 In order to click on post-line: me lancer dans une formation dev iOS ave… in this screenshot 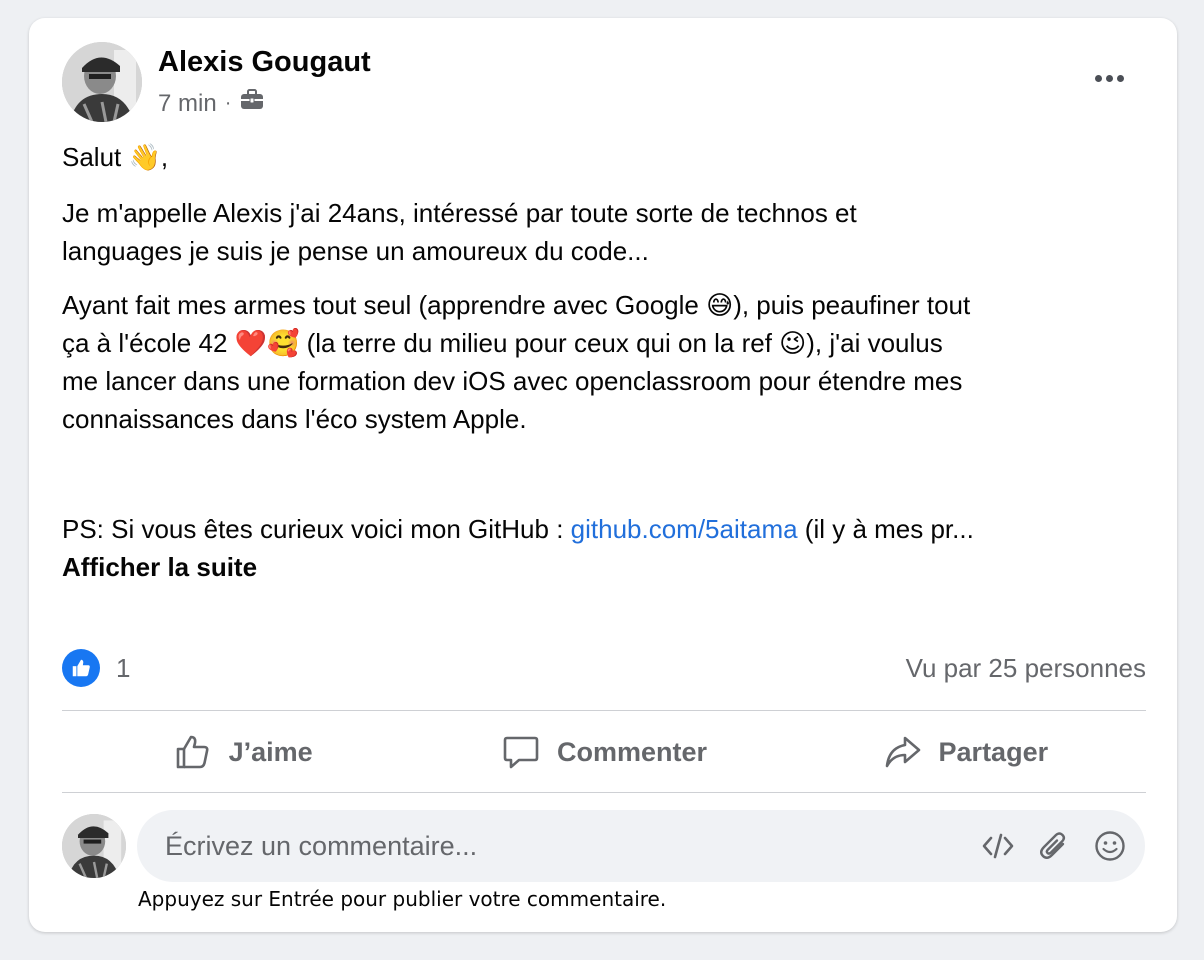, I will do `click(512, 381)`.